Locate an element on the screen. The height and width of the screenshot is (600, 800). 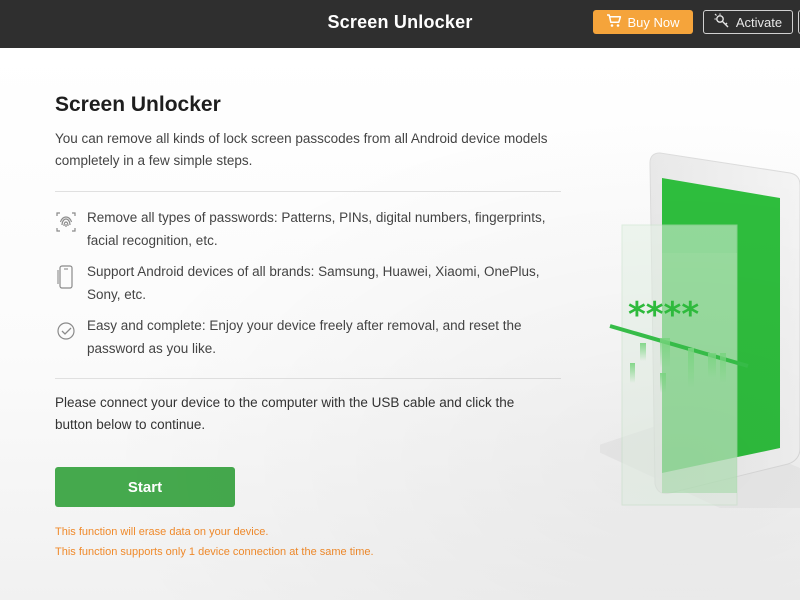
fingerprint-icon is located at coordinates (66, 222).